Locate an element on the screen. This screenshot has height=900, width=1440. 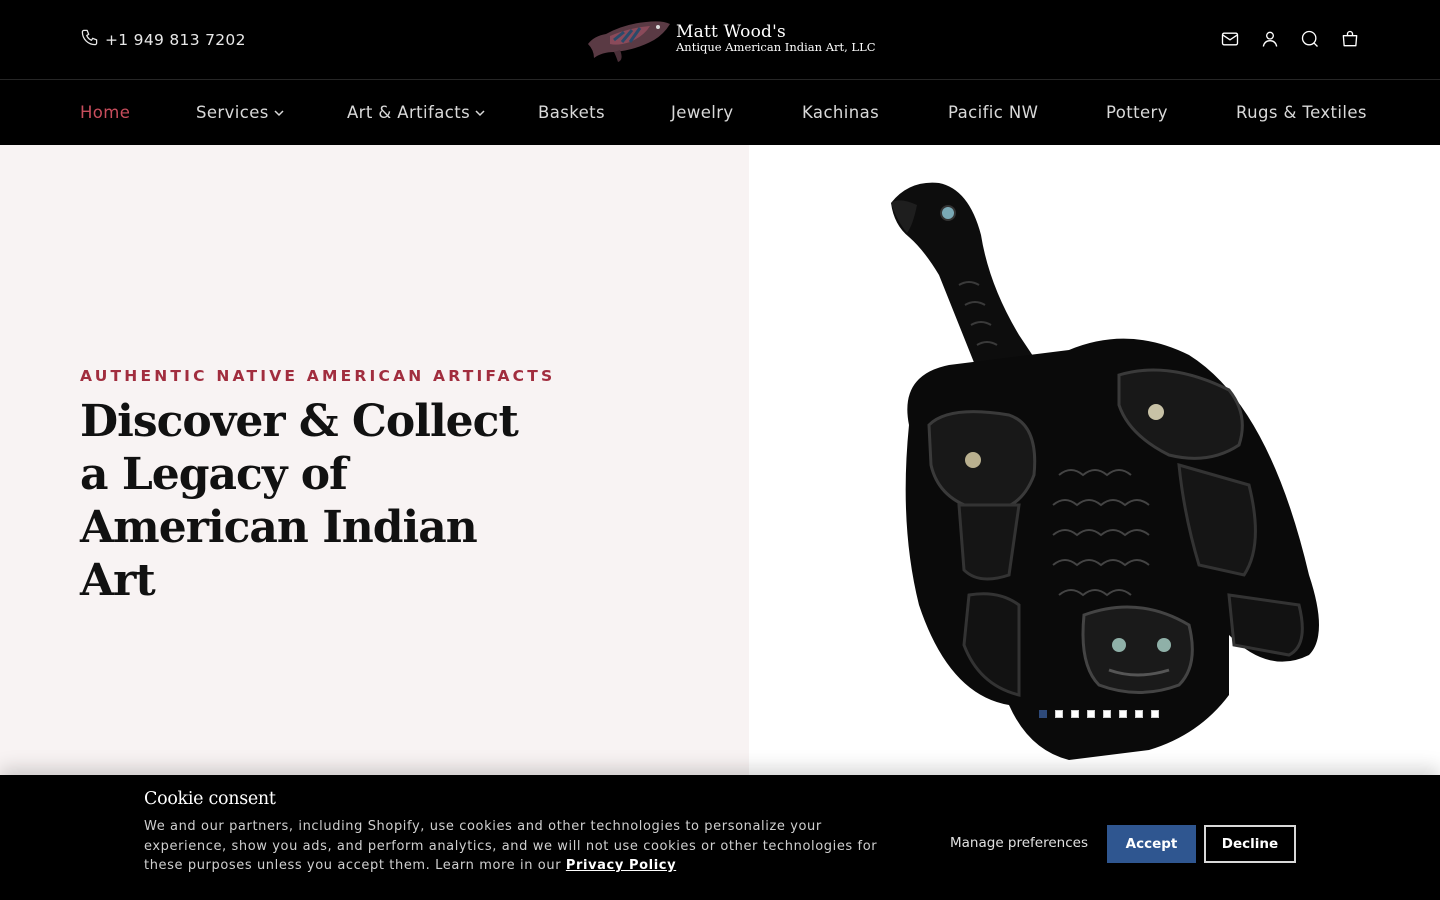
slider-pagination is located at coordinates (1099, 714).